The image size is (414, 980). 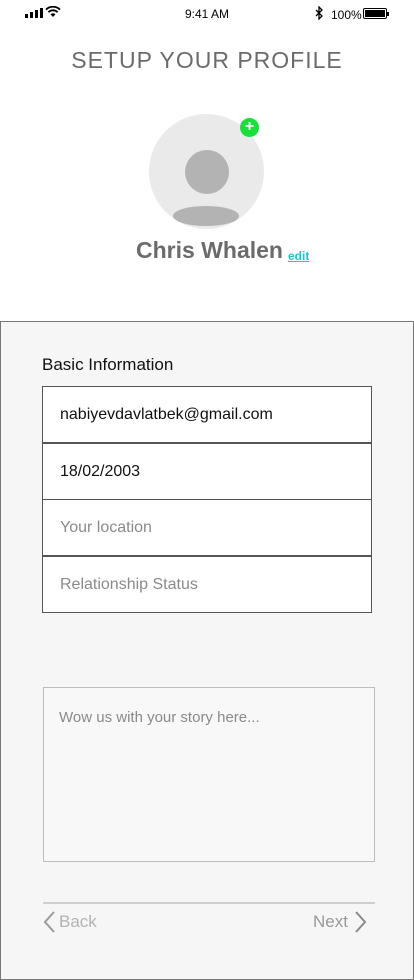 I want to click on relationship-status-field: Relationship Status, so click(x=207, y=584).